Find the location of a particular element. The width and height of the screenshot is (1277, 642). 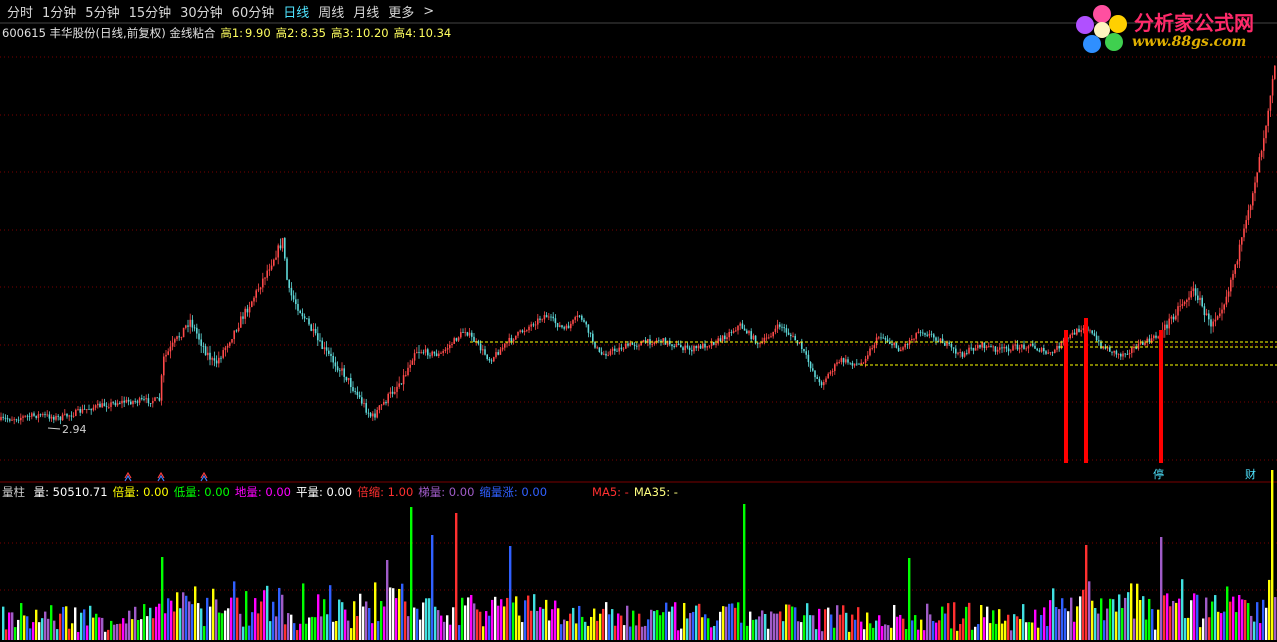

period-tab-8: 月线 is located at coordinates (366, 11).